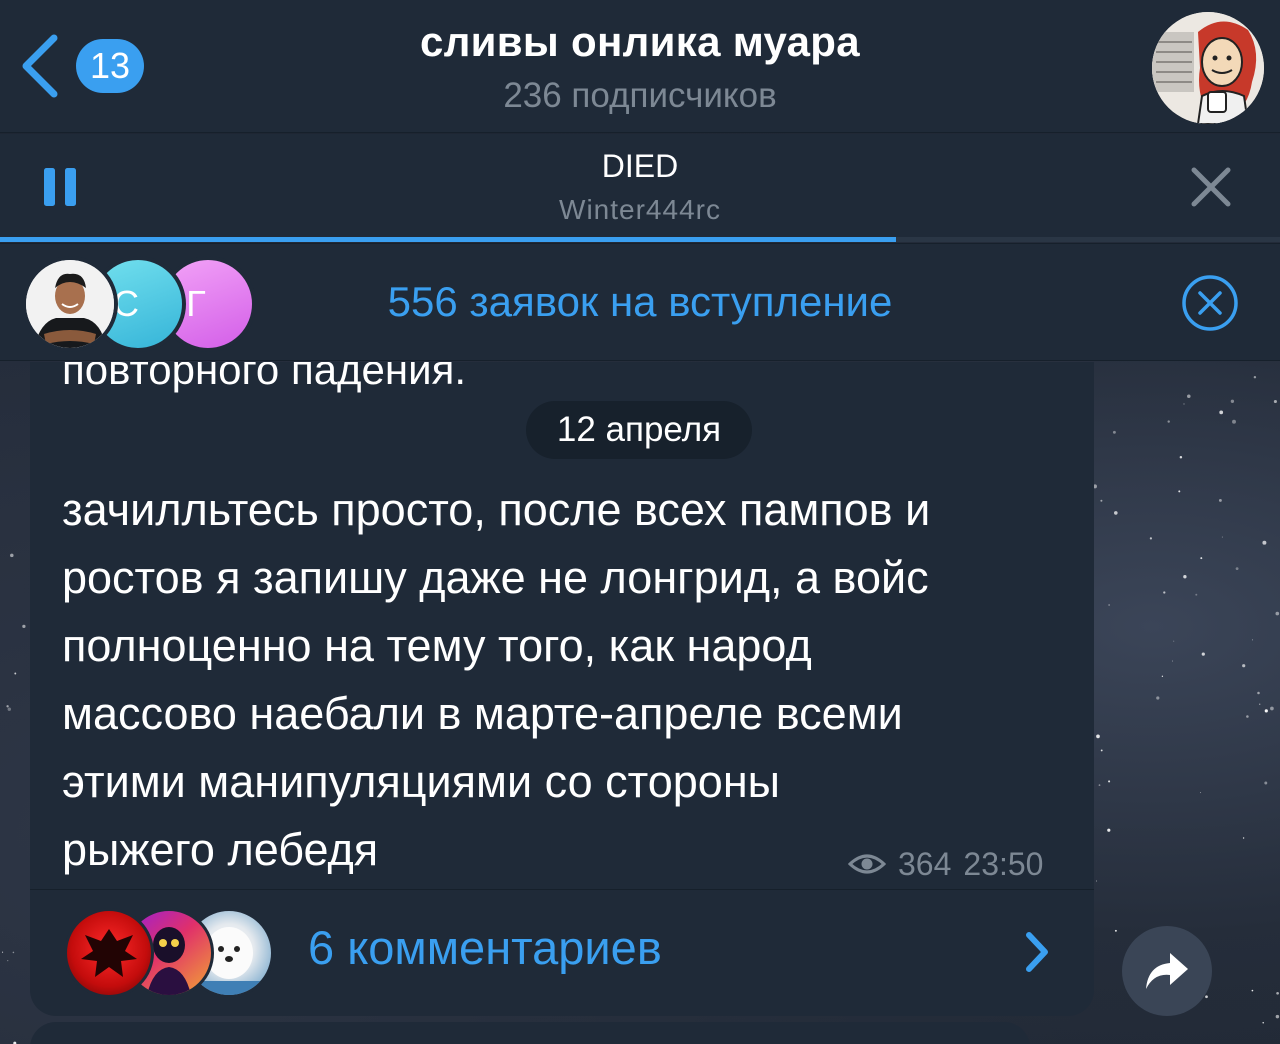 The width and height of the screenshot is (1280, 1044). I want to click on commenter-avatar, so click(109, 953).